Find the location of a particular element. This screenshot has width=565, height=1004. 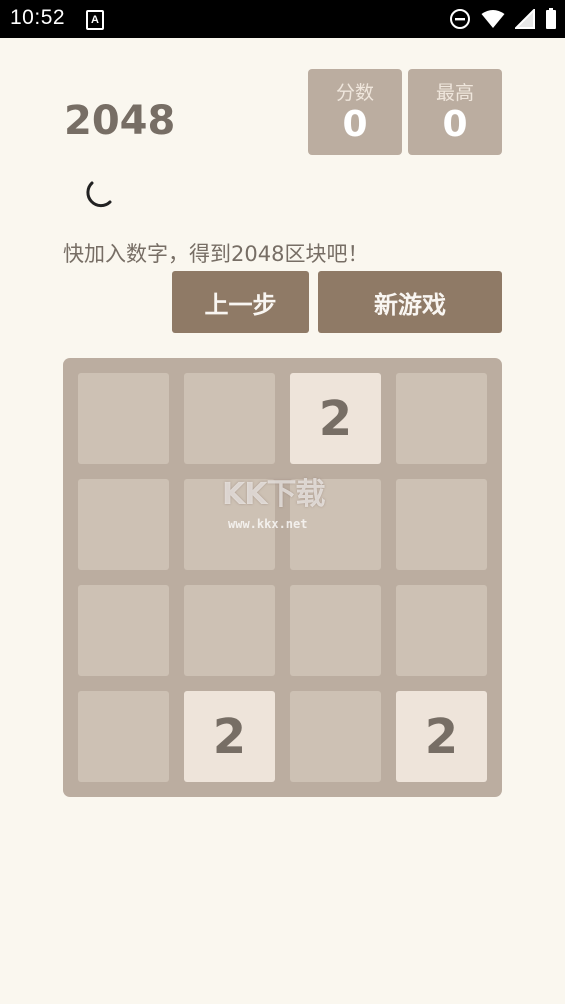

wifi-icon is located at coordinates (493, 19).